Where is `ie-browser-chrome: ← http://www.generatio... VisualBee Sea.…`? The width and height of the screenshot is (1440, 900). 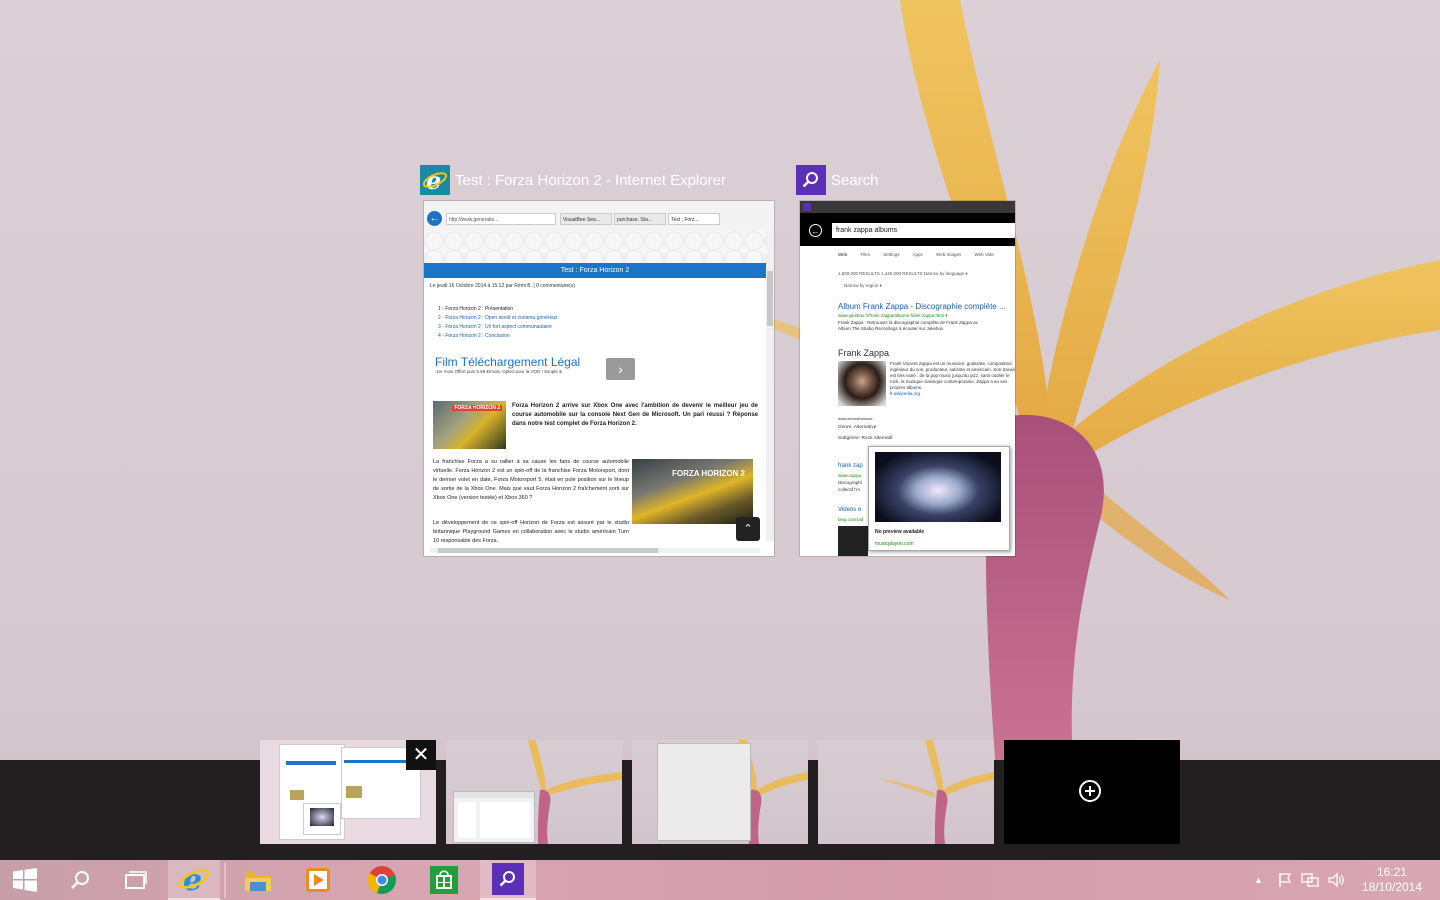
ie-browser-chrome: ← http://www.generatio... VisualBee Sea.… is located at coordinates (599, 216).